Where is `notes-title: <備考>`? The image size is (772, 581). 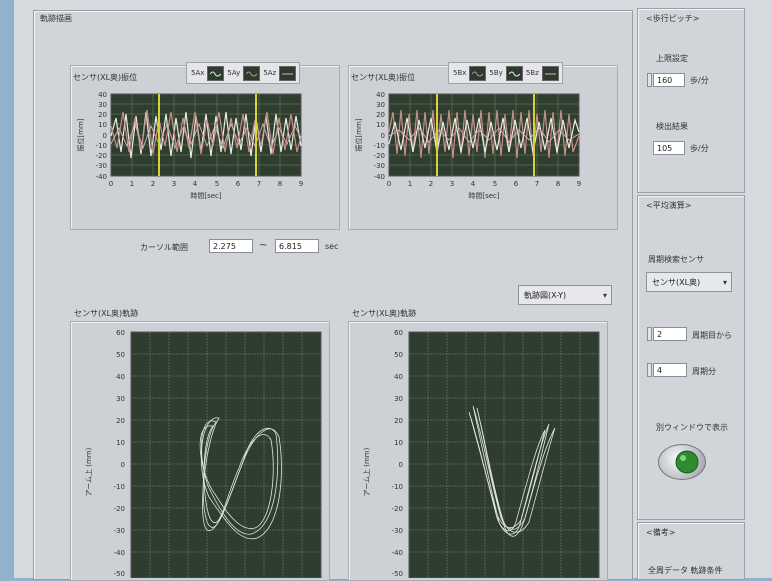 notes-title: <備考> is located at coordinates (661, 532).